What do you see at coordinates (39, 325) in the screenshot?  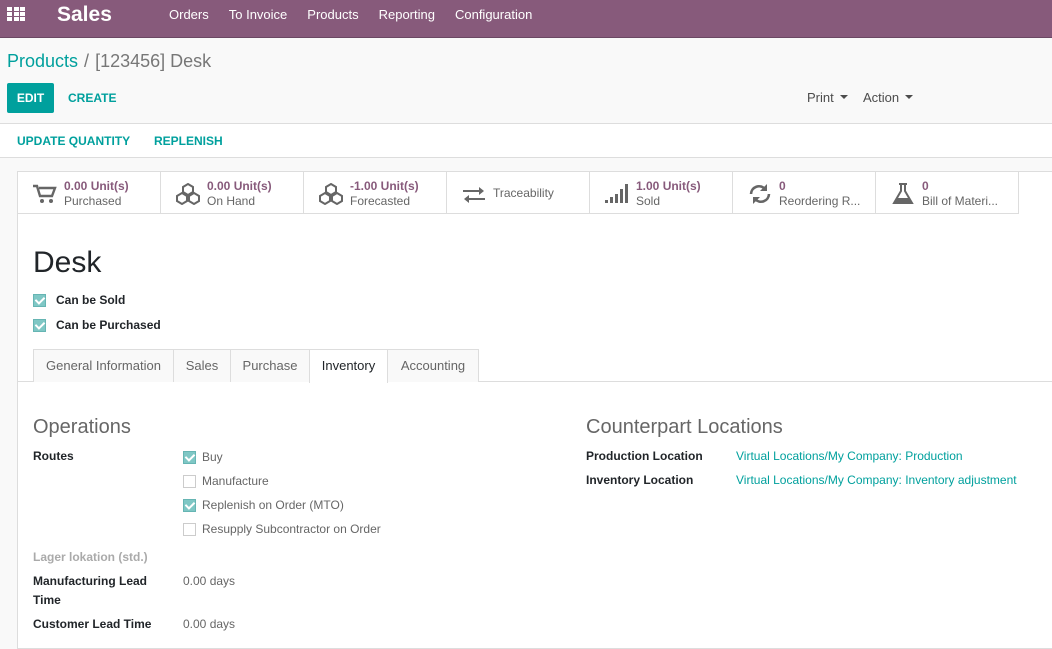 I see `can-be-purchased-checkbox` at bounding box center [39, 325].